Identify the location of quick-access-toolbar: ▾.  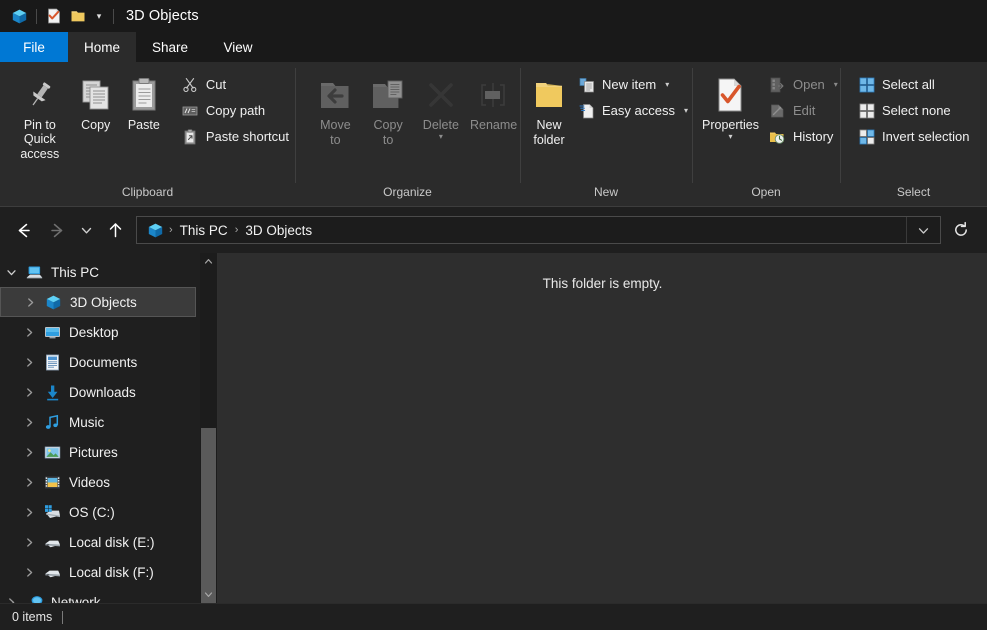
(63, 16).